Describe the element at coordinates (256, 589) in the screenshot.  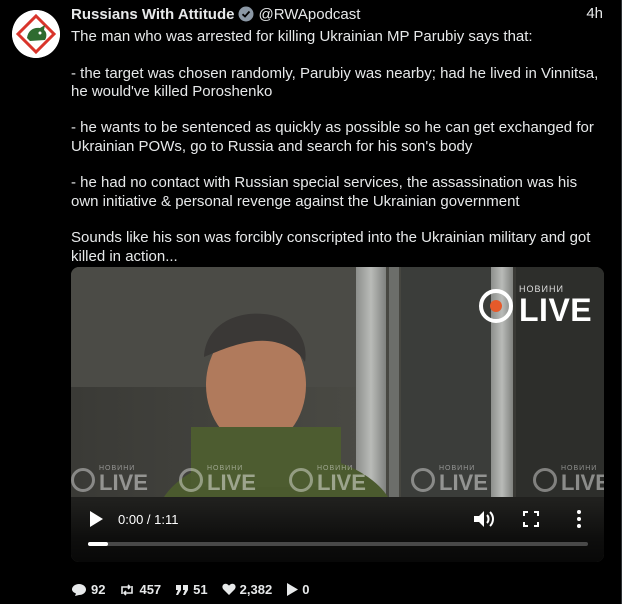
I see `like-count: 2,382` at that location.